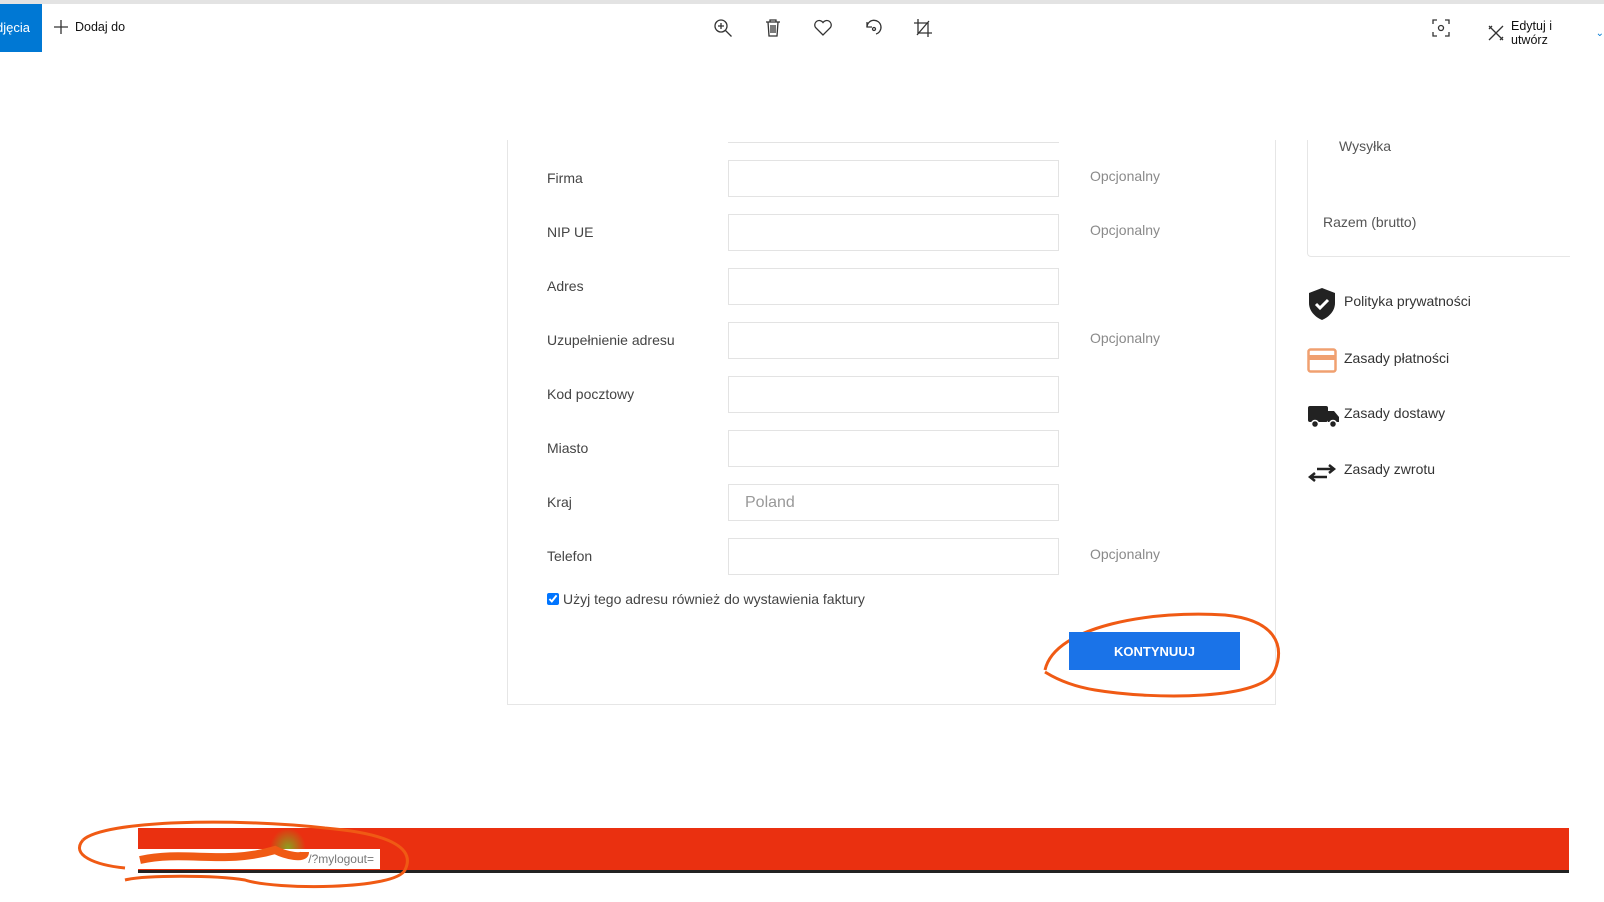  What do you see at coordinates (570, 232) in the screenshot?
I see `field-label: NIP UE` at bounding box center [570, 232].